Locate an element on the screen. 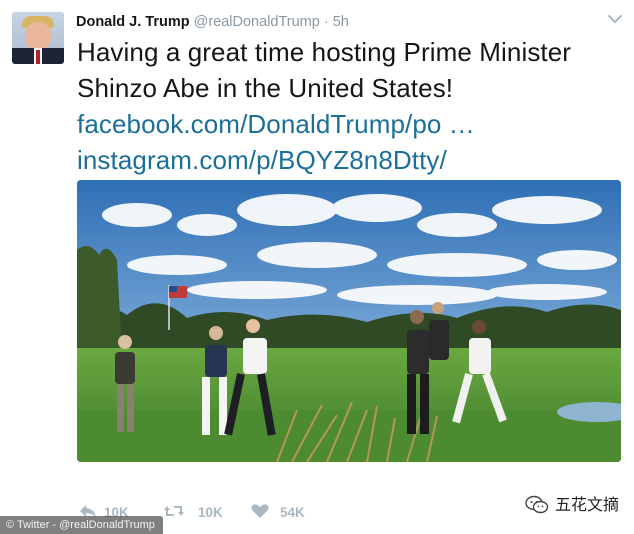  chevron-down-icon is located at coordinates (615, 19).